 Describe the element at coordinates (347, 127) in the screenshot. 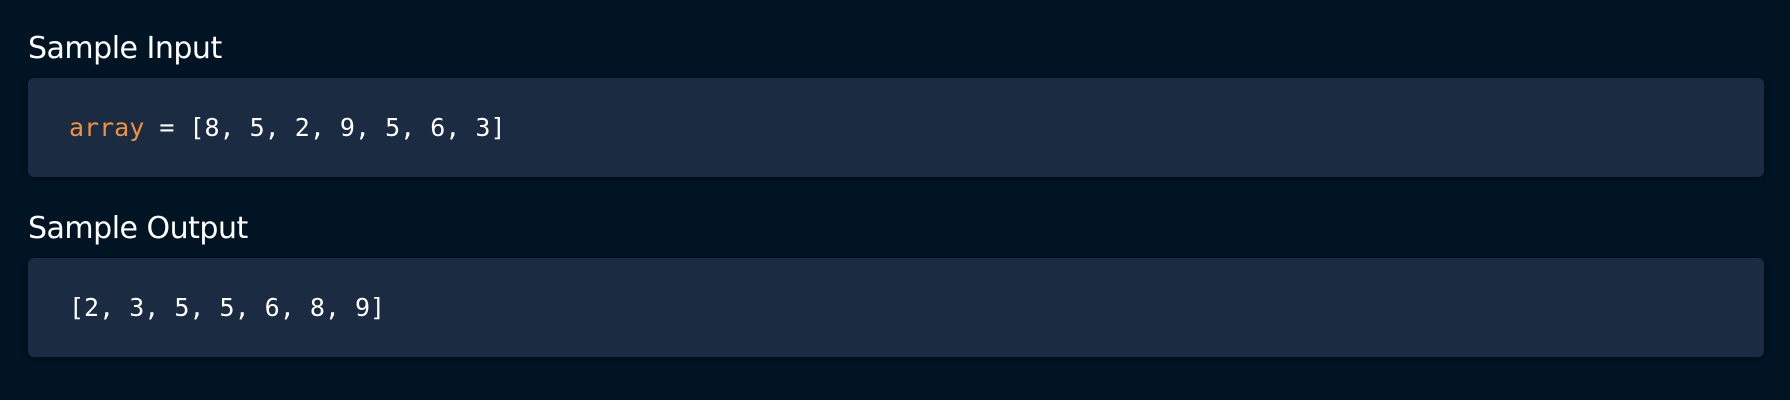

I see `code-input-array: [8, 5, 2, 9, 5, 6, 3]` at that location.